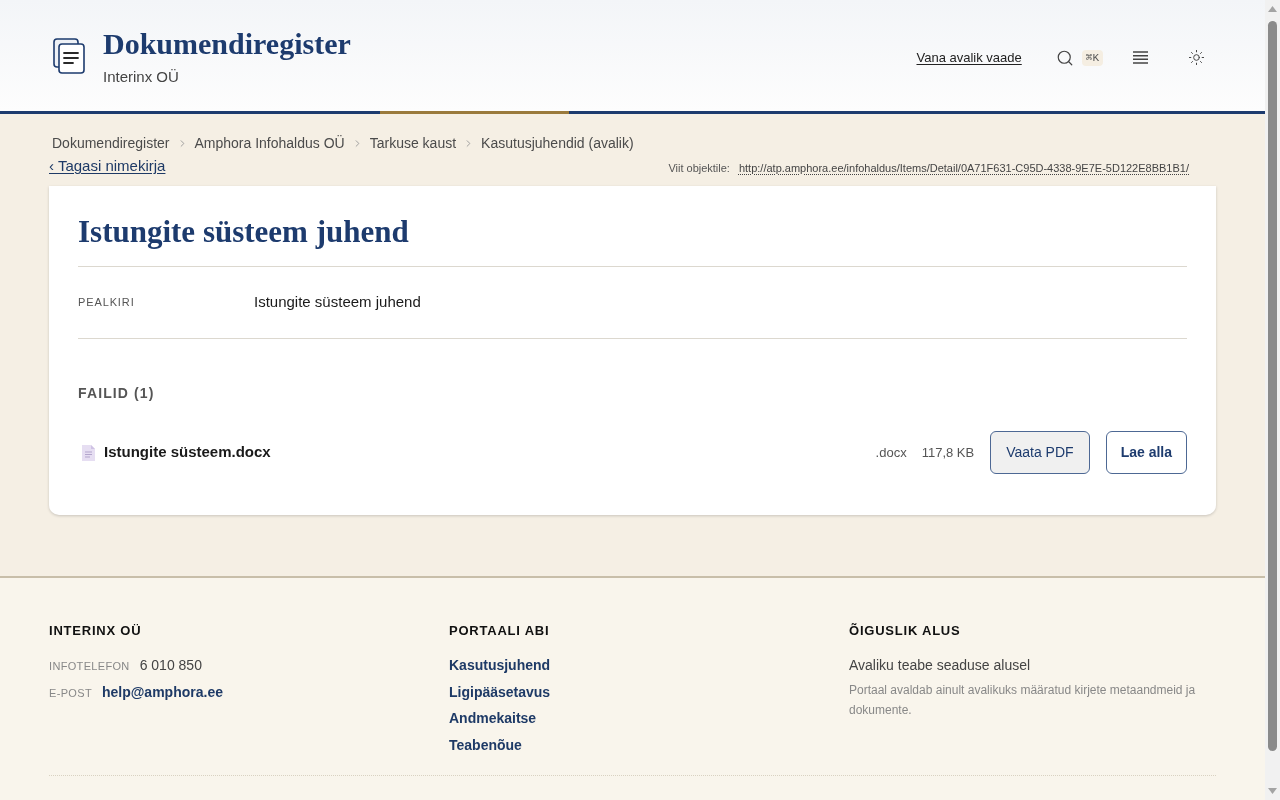  I want to click on theme-toggle-icon, so click(1196, 57).